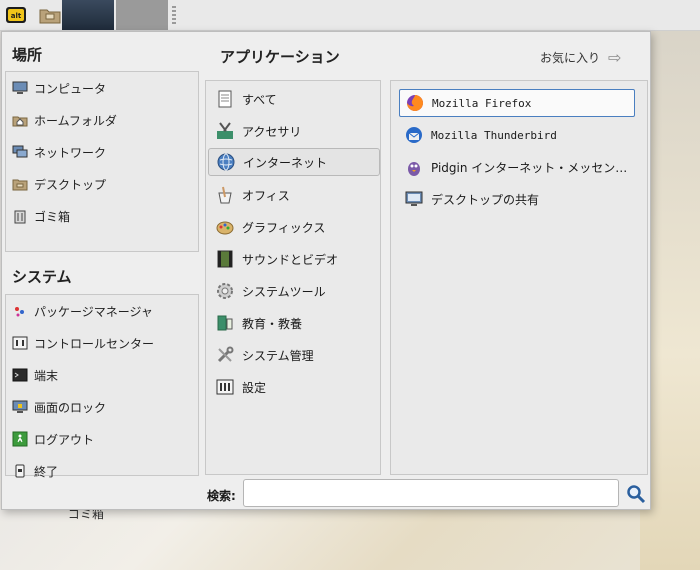 The image size is (700, 570). I want to click on places-heading: 場所, so click(27, 55).